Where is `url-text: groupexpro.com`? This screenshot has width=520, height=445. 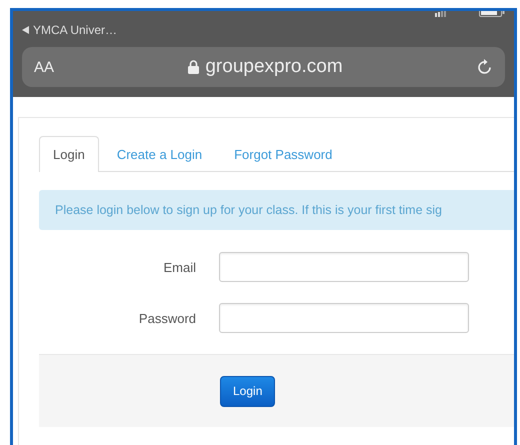
url-text: groupexpro.com is located at coordinates (274, 67).